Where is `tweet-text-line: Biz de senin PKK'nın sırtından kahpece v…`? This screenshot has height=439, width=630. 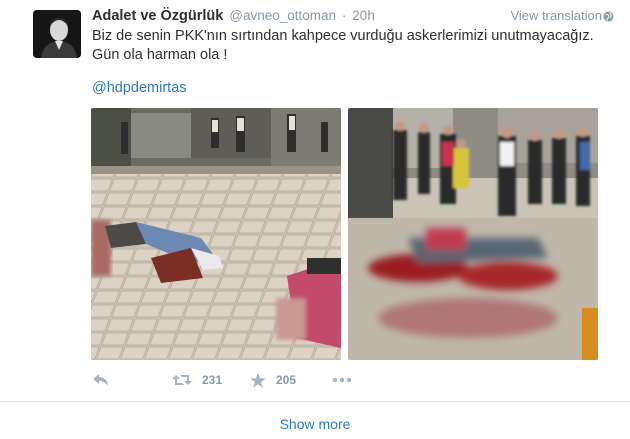 tweet-text-line: Biz de senin PKK'nın sırtından kahpece v… is located at coordinates (343, 36).